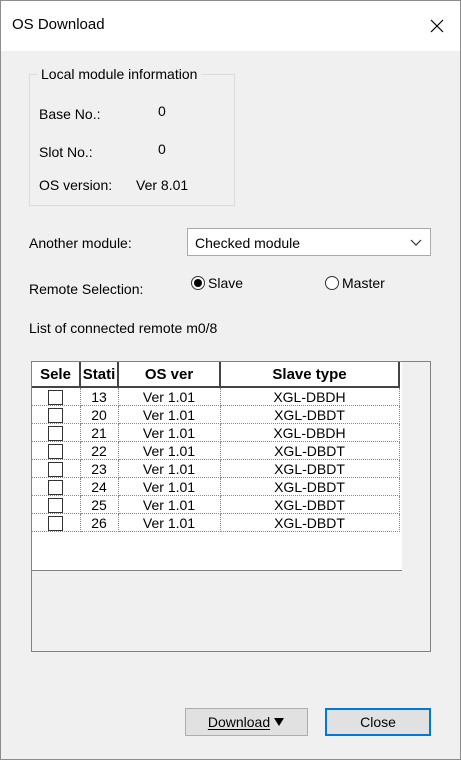 The image size is (461, 760). I want to click on os-version-label: OS version:, so click(76, 185).